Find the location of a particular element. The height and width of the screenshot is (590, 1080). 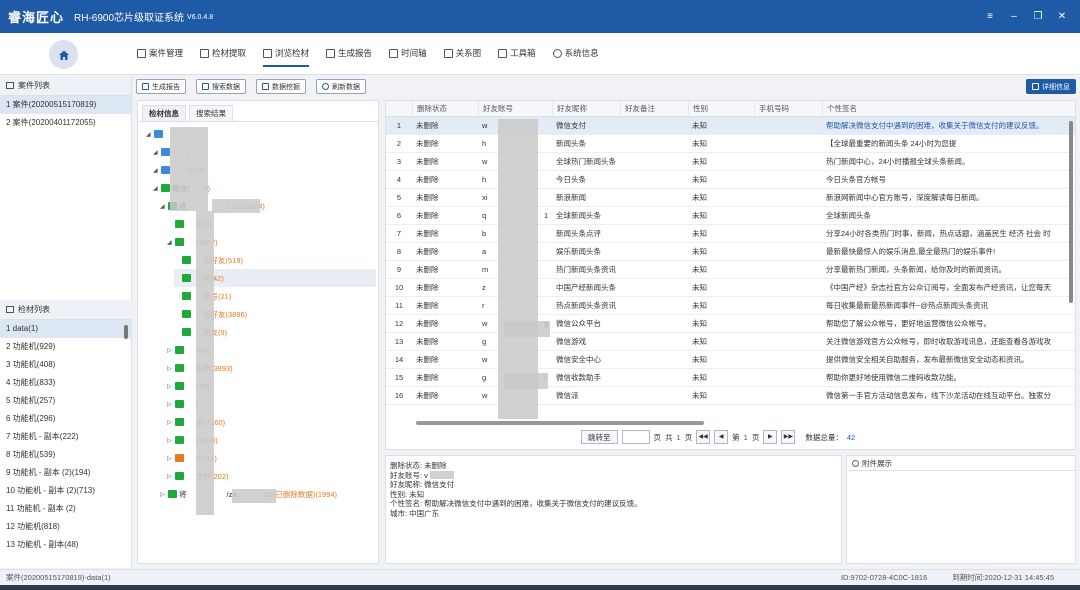

tab-evidence-info: 检材信息 is located at coordinates (164, 113).